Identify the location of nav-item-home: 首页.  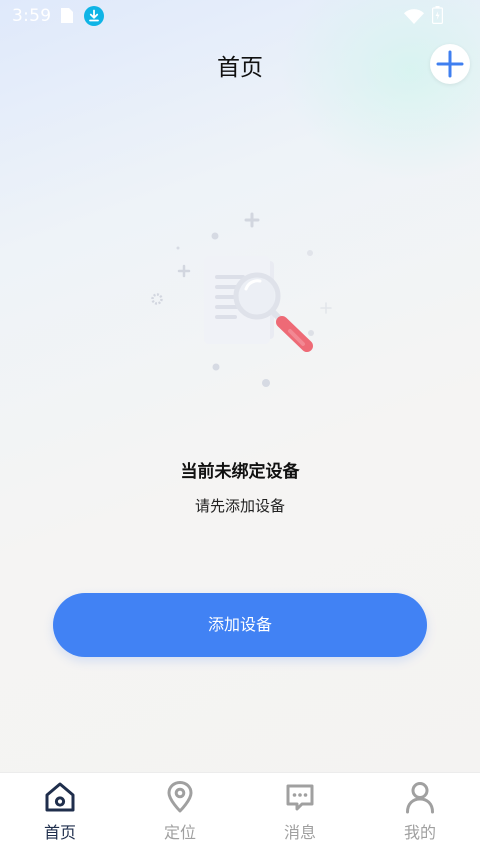
(60, 813).